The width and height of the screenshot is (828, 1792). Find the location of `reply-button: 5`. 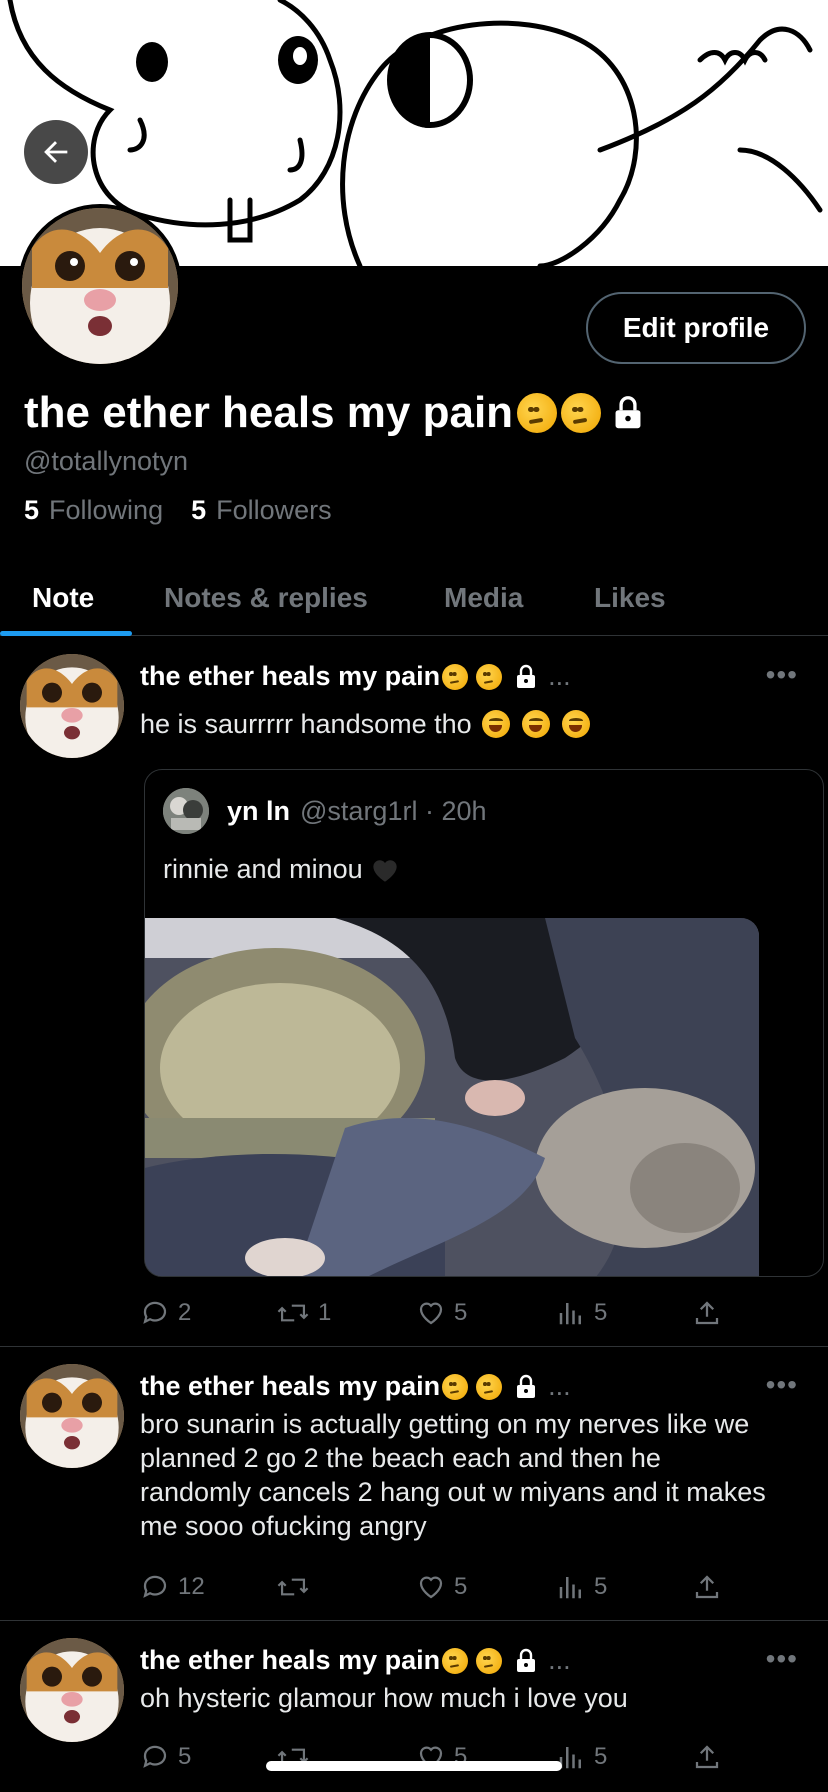

reply-button: 5 is located at coordinates (165, 1757).